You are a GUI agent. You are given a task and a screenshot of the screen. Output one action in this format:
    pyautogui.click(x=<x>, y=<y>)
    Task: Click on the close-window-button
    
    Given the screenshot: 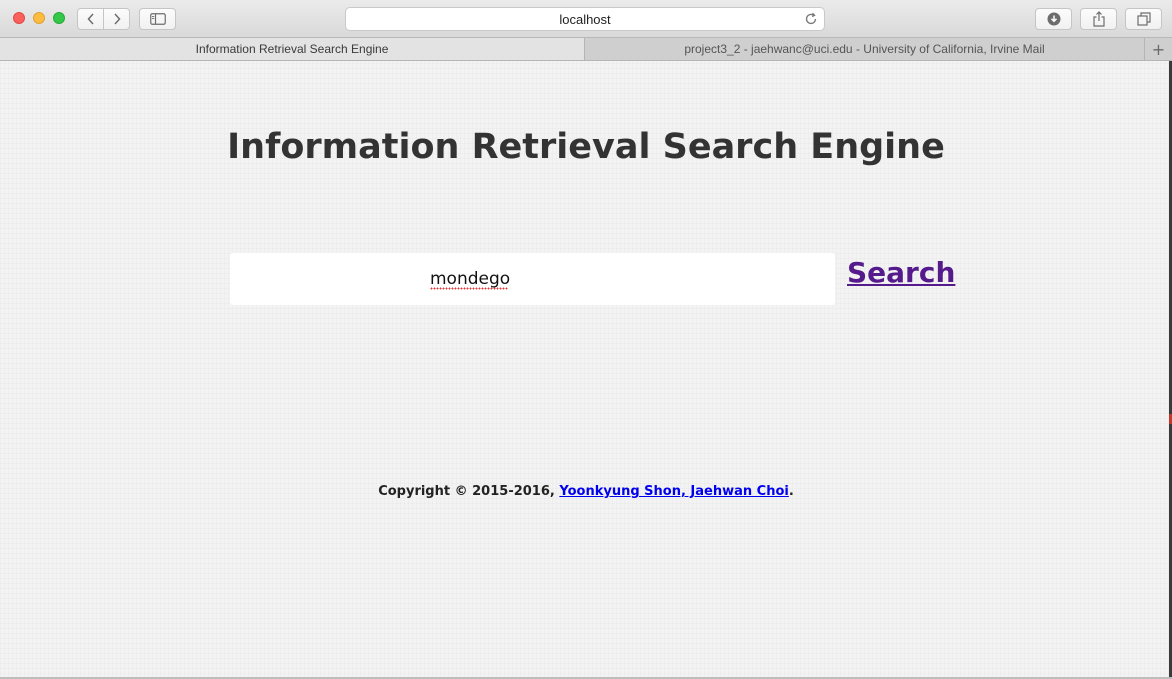 What is the action you would take?
    pyautogui.click(x=19, y=18)
    